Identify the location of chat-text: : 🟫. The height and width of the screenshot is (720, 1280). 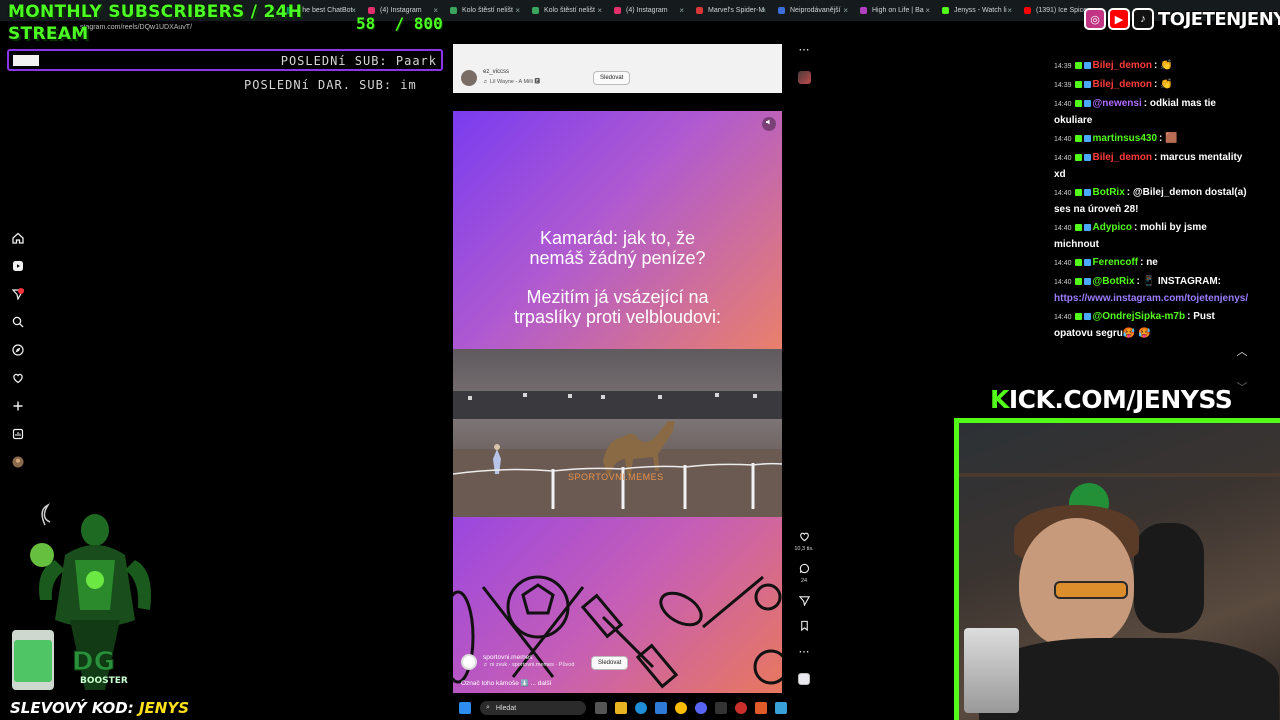
(1168, 138).